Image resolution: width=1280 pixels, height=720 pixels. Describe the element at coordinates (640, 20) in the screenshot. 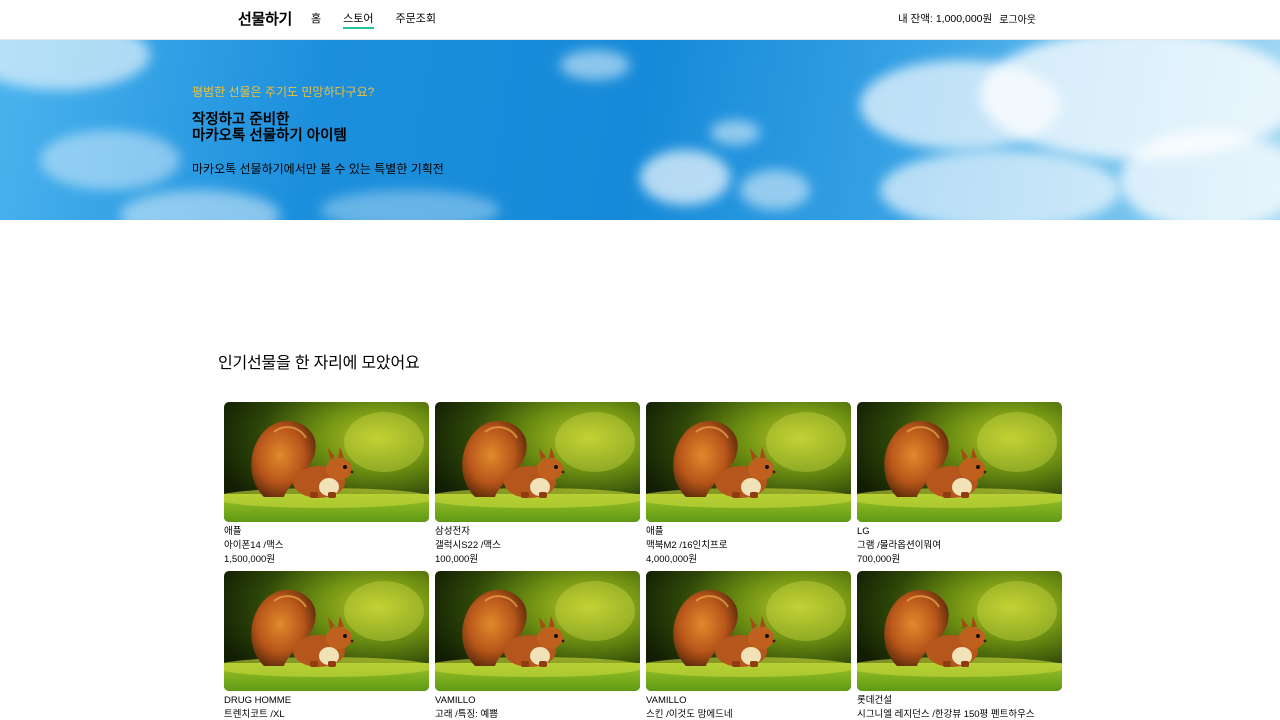

I see `top-header: 선물하기 홈 스토어 주문조회 내 잔액: 1,000,000원 로그아웃` at that location.